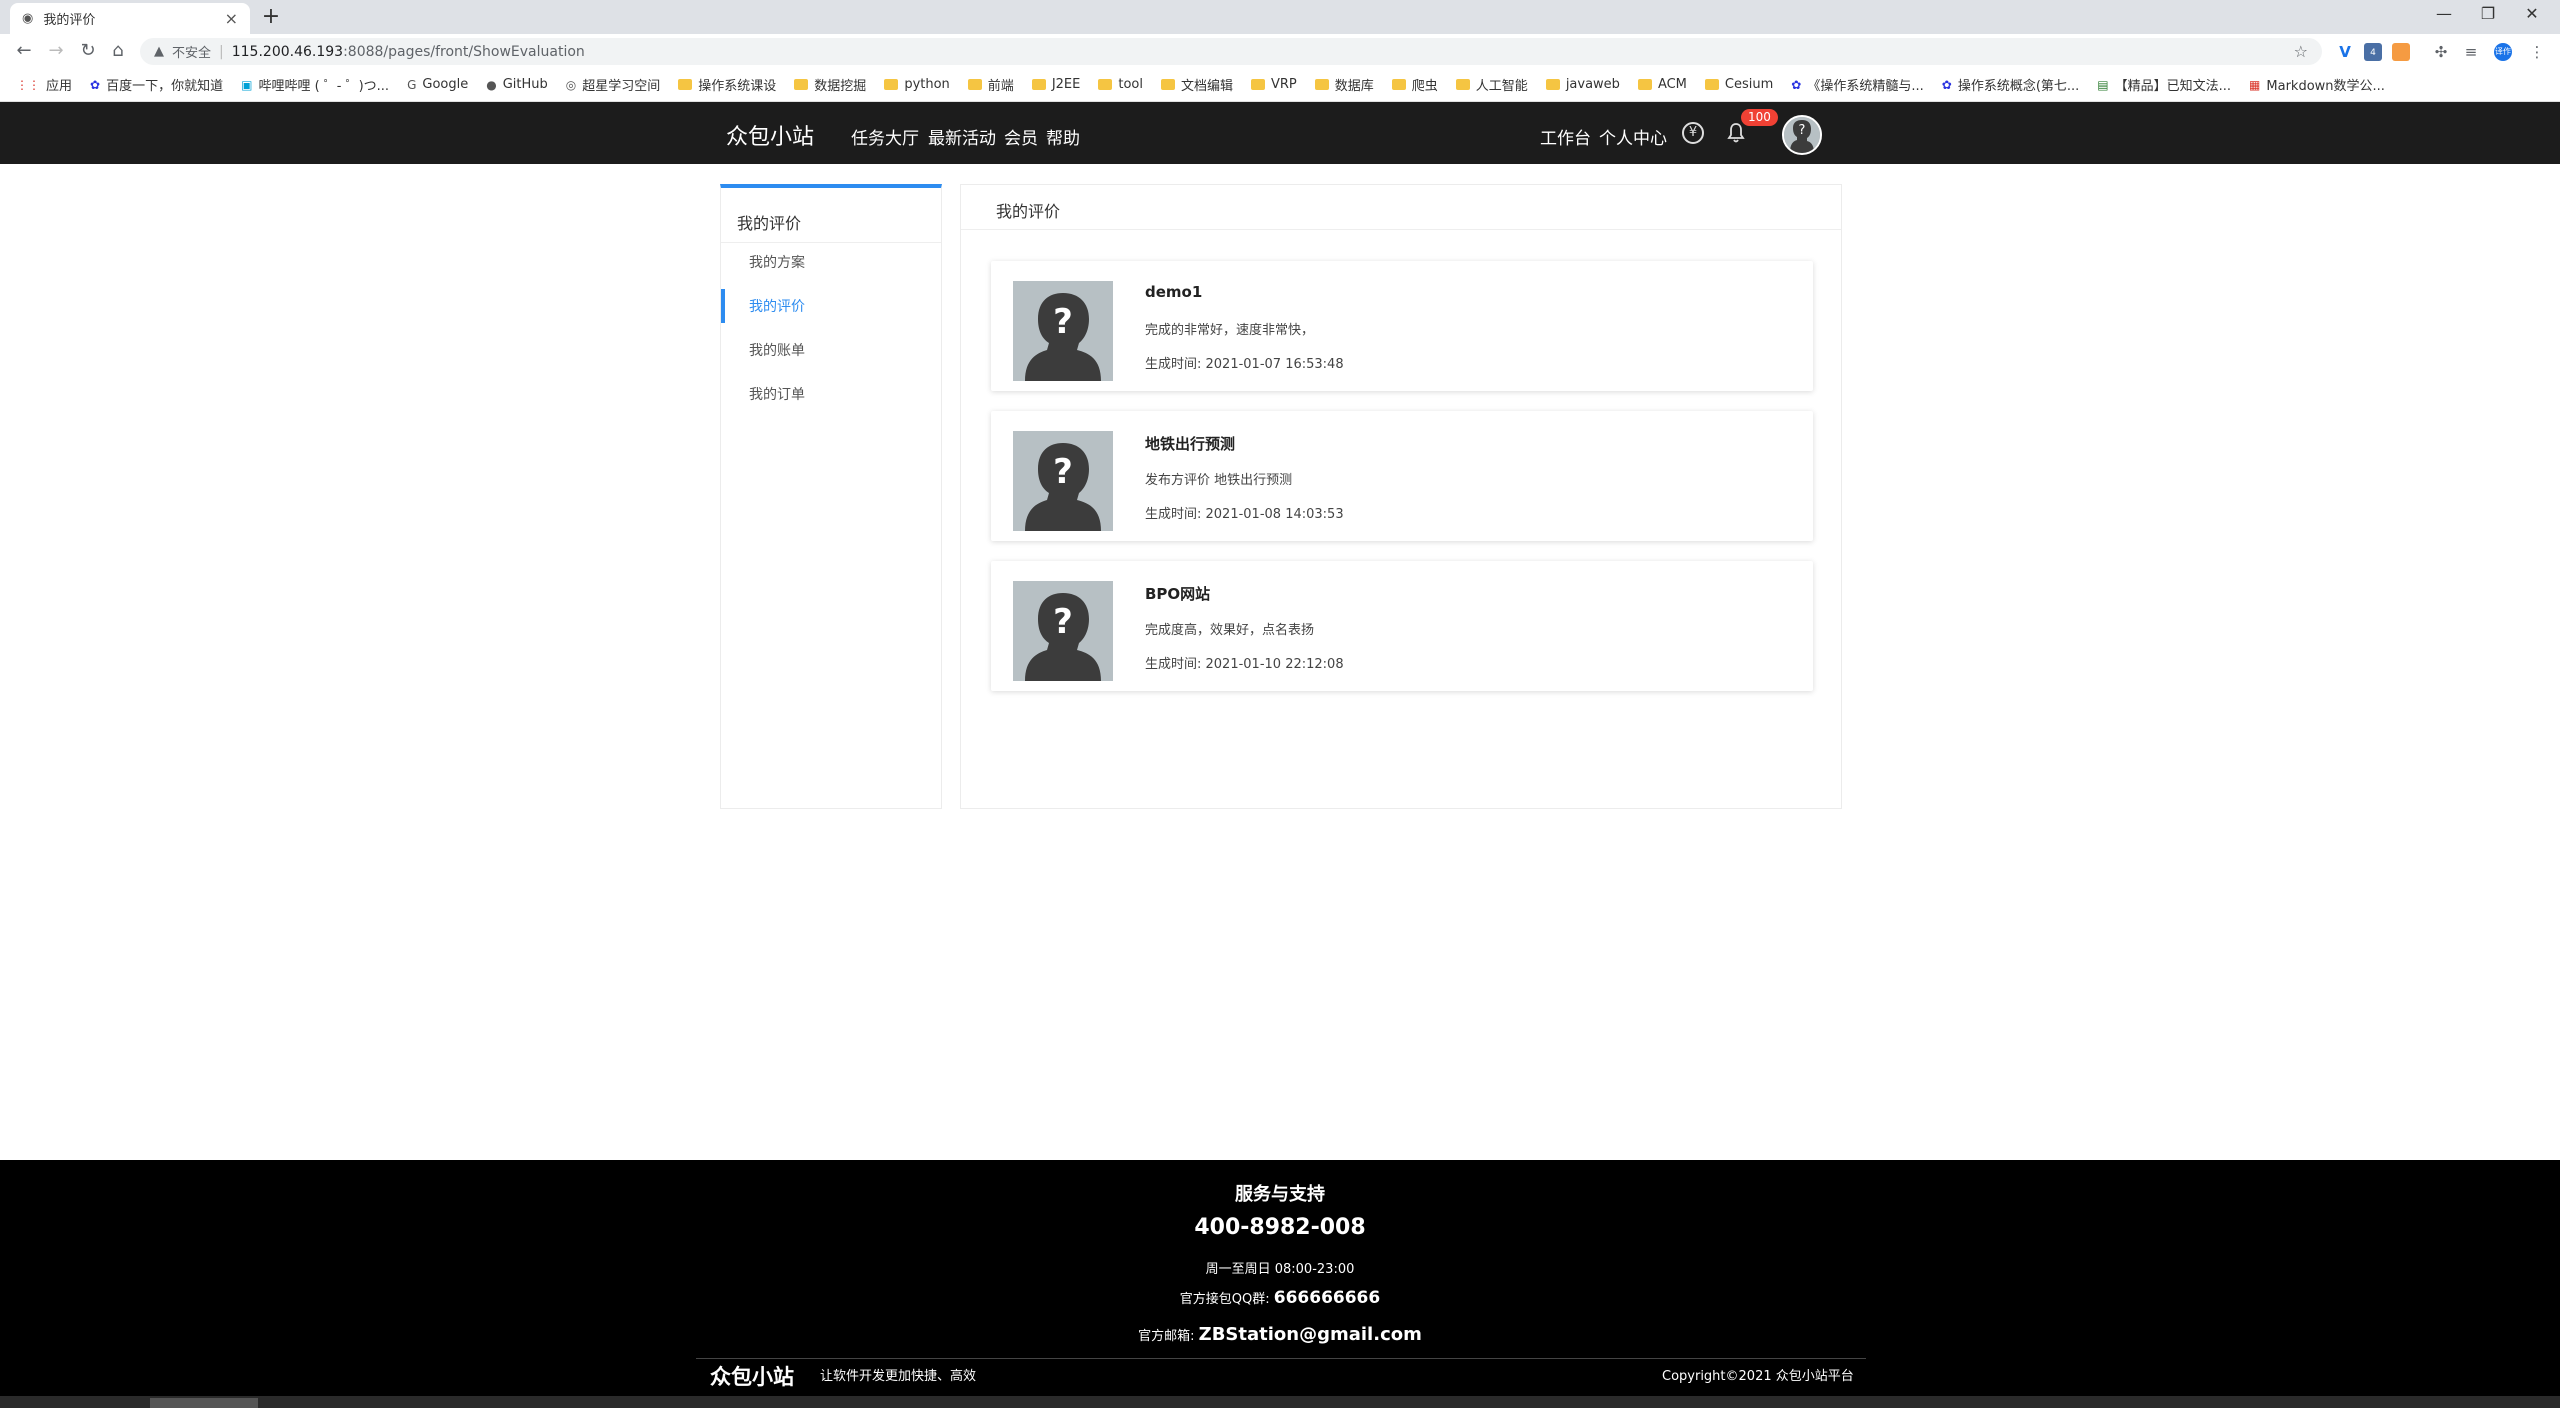 The image size is (2560, 1408). What do you see at coordinates (1175, 364) in the screenshot?
I see `time-label: 生成时间:` at bounding box center [1175, 364].